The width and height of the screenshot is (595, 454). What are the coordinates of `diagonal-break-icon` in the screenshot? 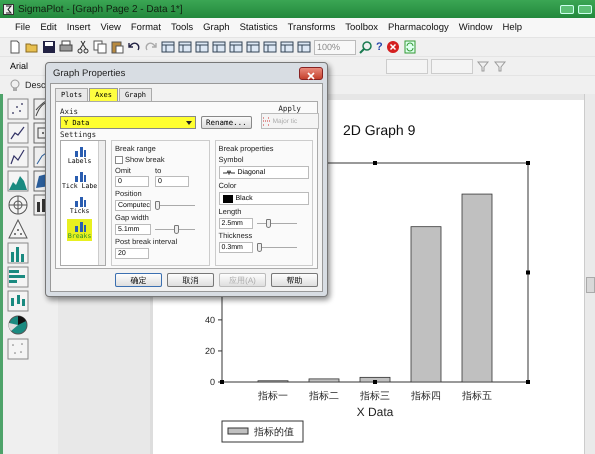 It's located at (228, 172).